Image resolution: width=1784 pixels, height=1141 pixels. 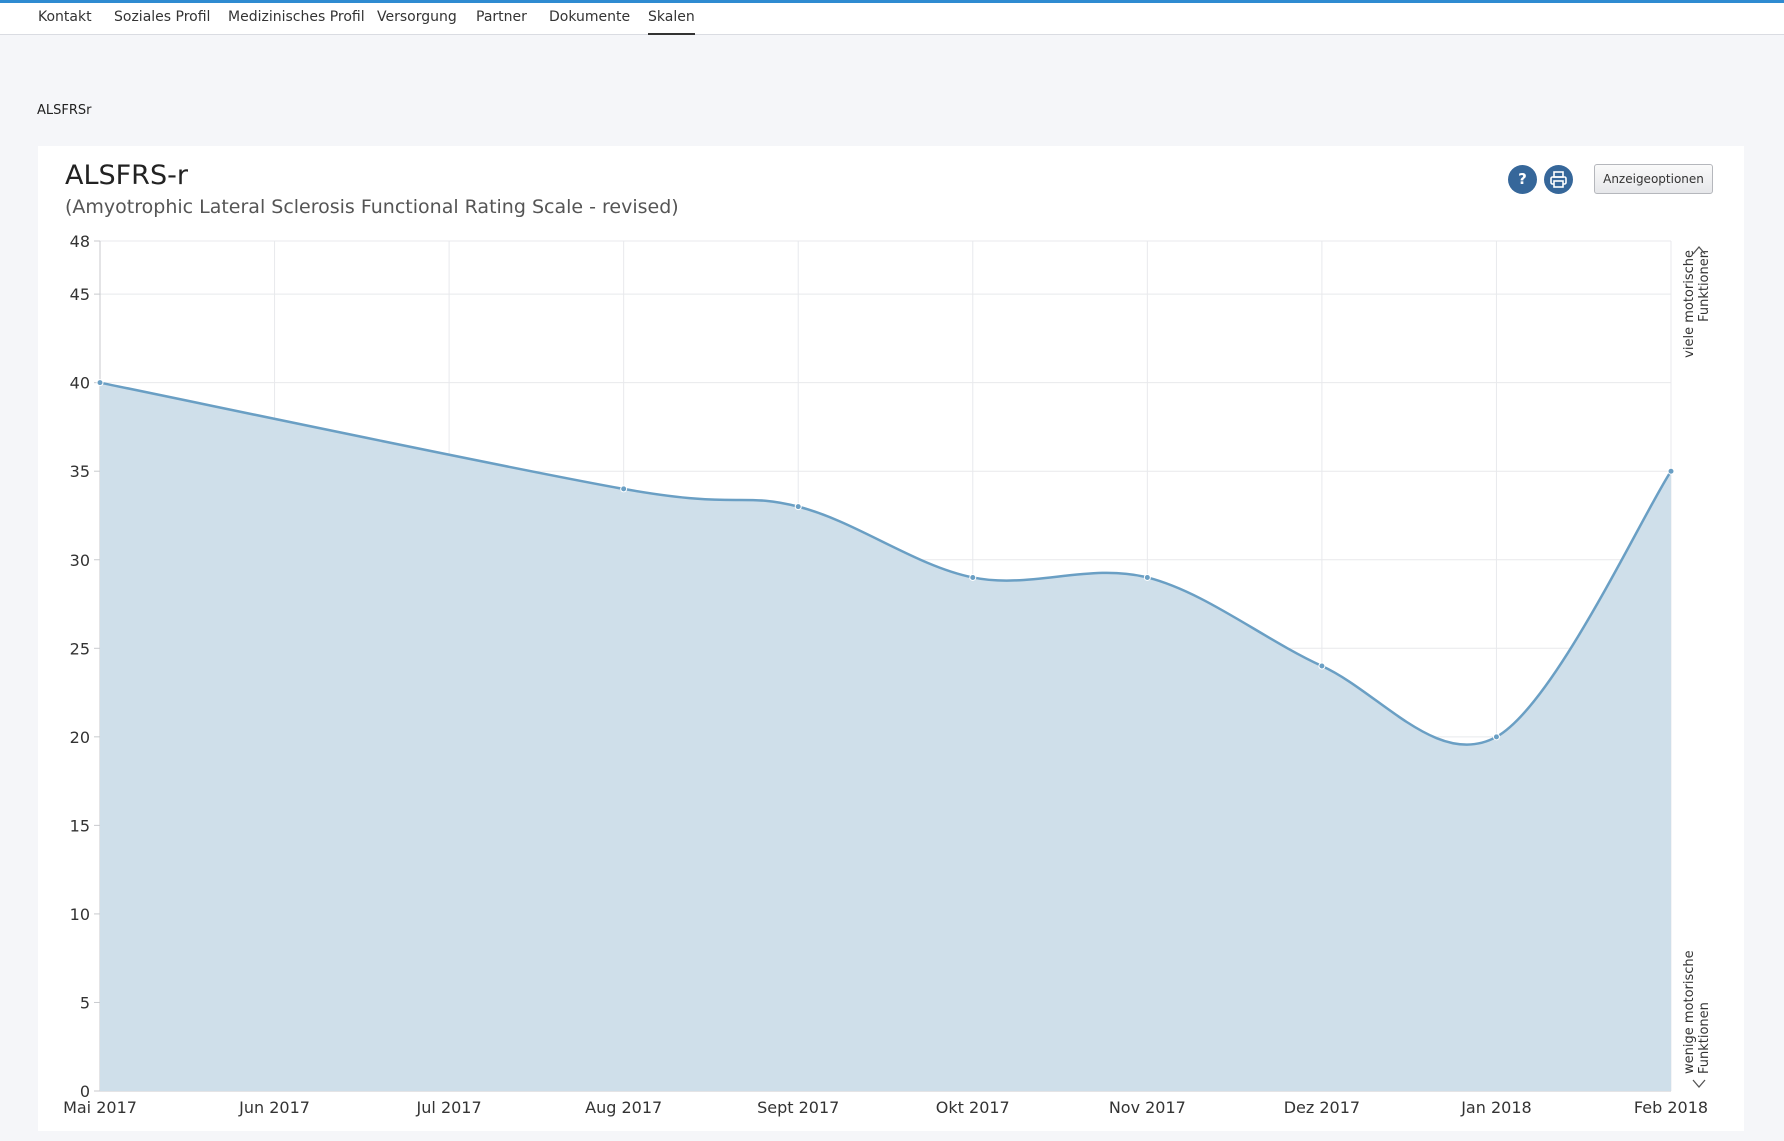 I want to click on y-tick-label: 5, so click(x=85, y=1002).